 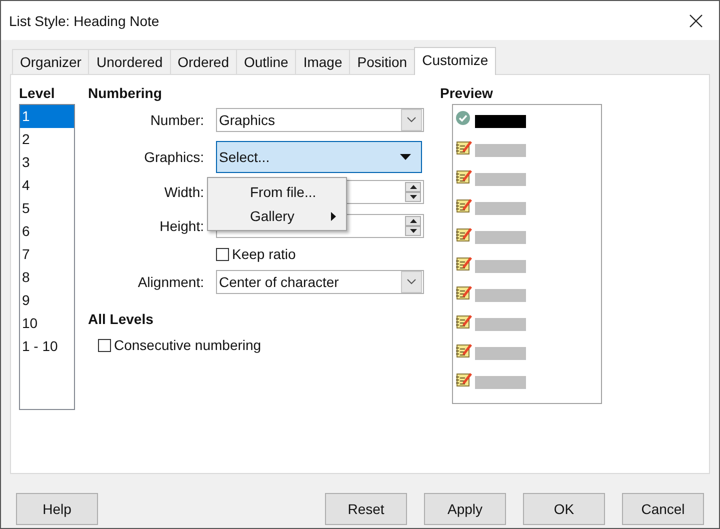 I want to click on field-label: Alignment:, so click(x=170, y=282).